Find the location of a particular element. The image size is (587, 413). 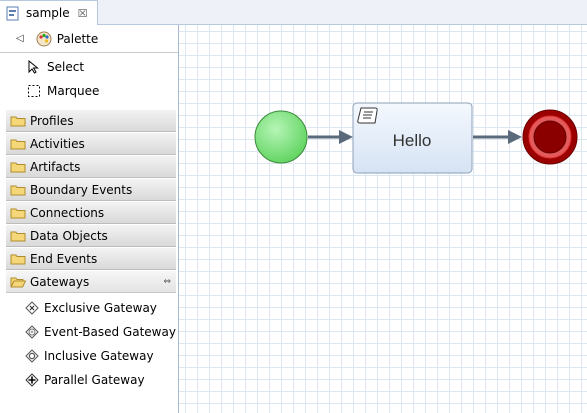

gateway-label: Parallel Gateway is located at coordinates (94, 380).